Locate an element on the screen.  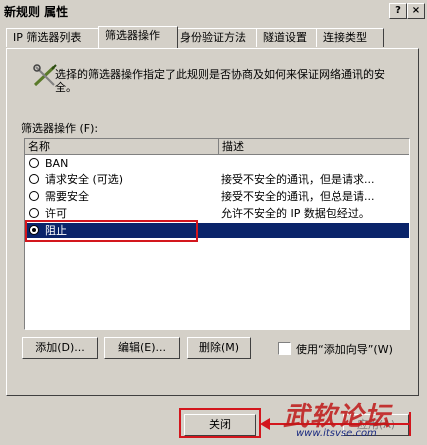
title-bar: 新规则 属性 ? × is located at coordinates (213, 10).